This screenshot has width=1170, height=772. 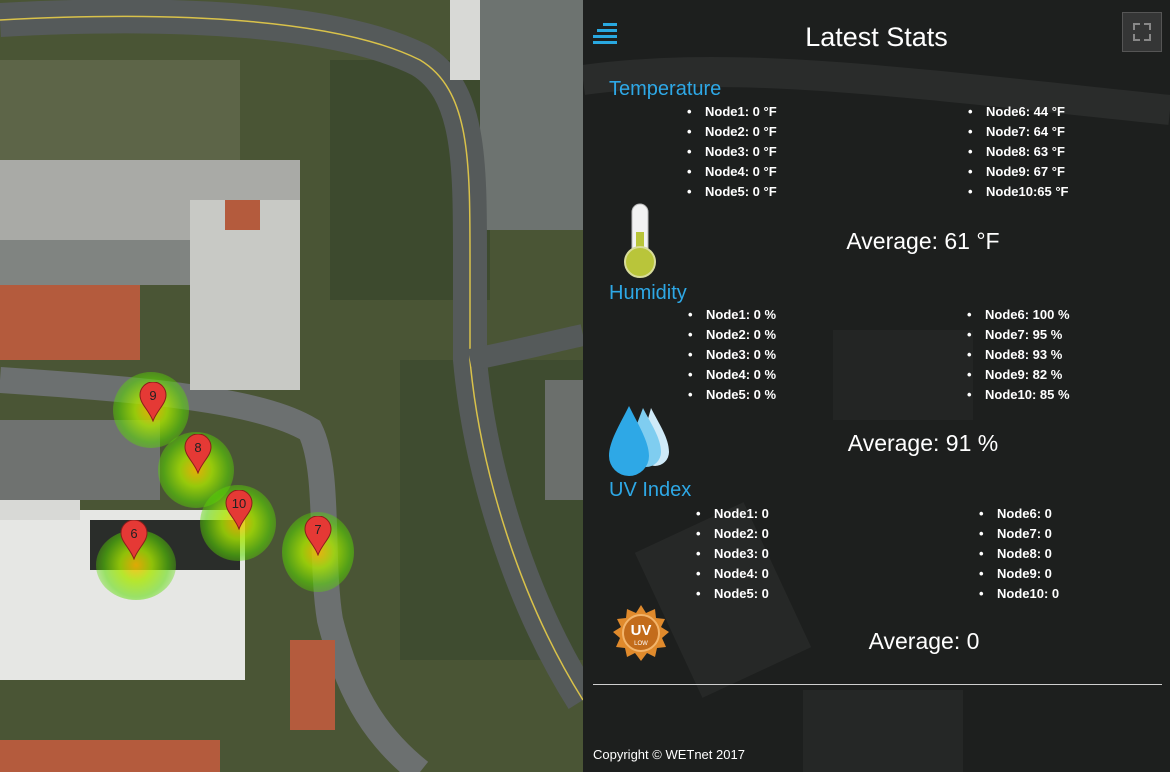 I want to click on fullscreen-button, so click(x=1142, y=32).